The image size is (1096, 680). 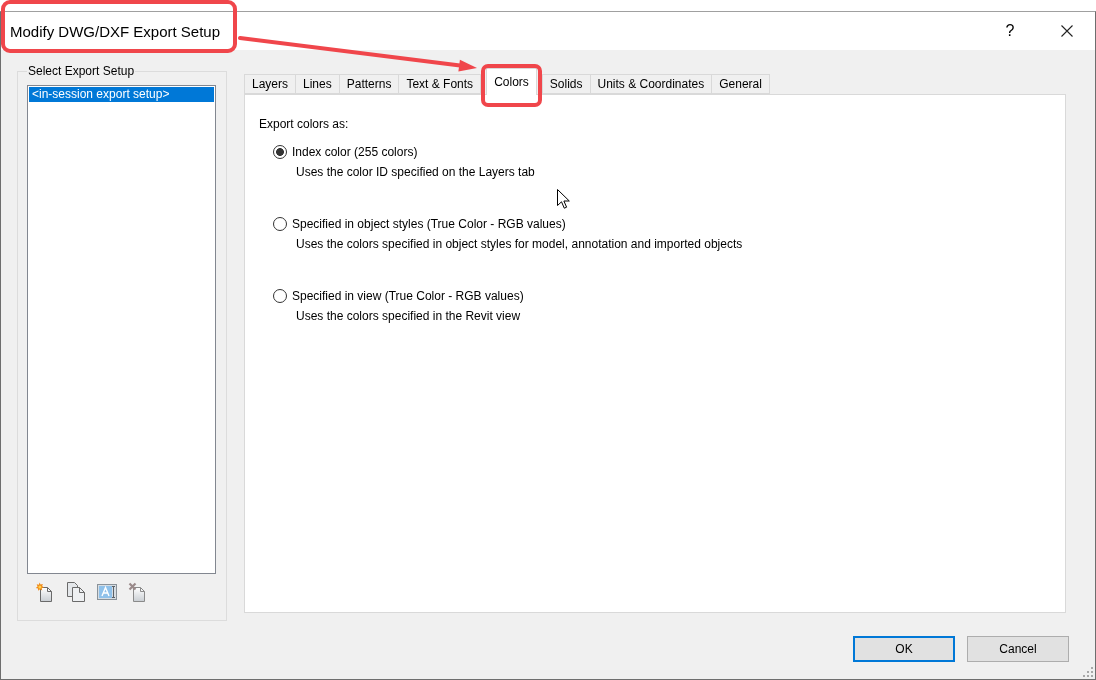 What do you see at coordinates (1088, 672) in the screenshot?
I see `resize-grip-icon` at bounding box center [1088, 672].